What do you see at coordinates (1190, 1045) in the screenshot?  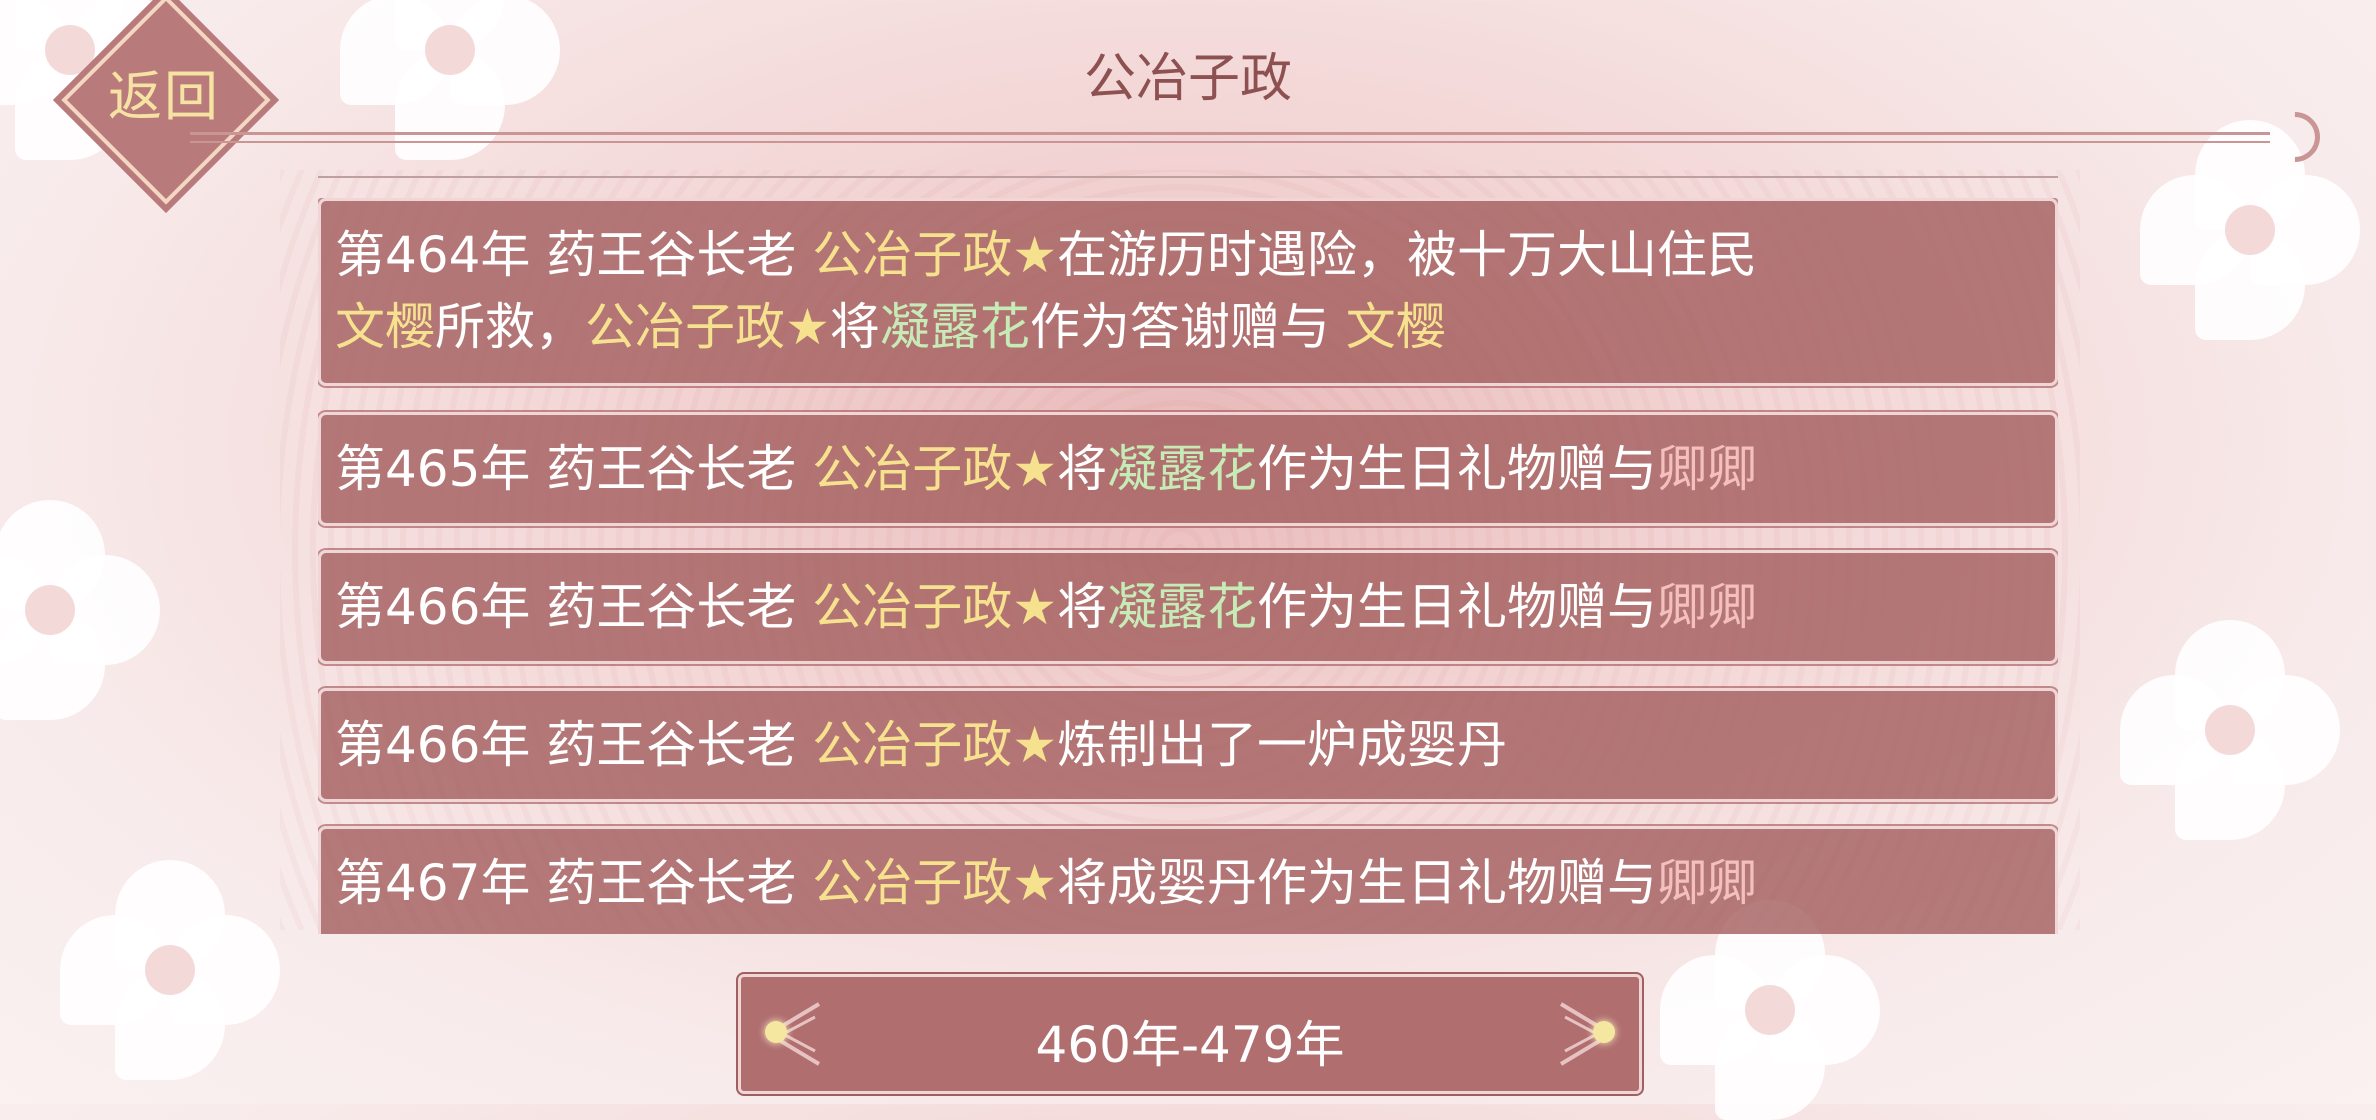 I see `year-range-label: 460年-479年` at bounding box center [1190, 1045].